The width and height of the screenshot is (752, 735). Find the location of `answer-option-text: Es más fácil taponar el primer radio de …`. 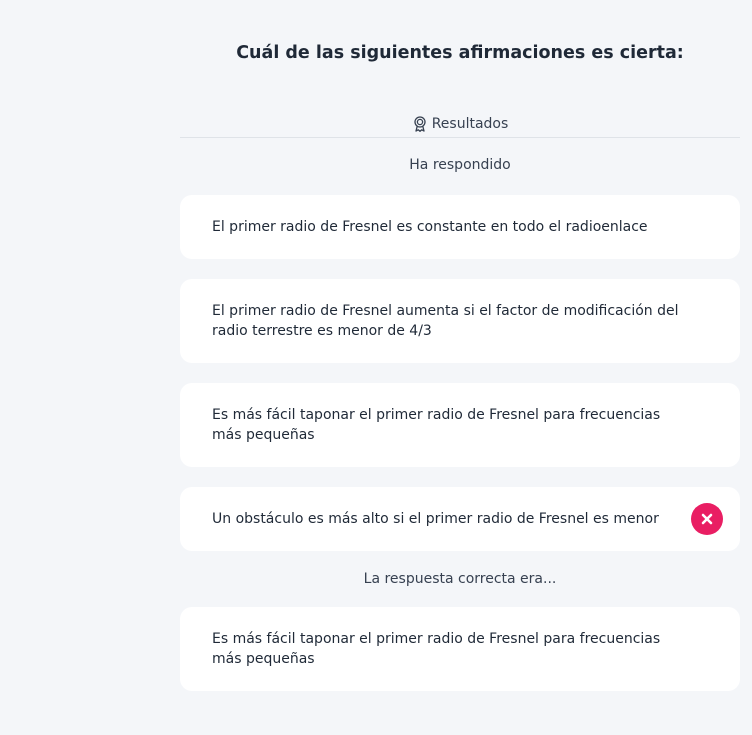

answer-option-text: Es más fácil taponar el primer radio de … is located at coordinates (436, 425).